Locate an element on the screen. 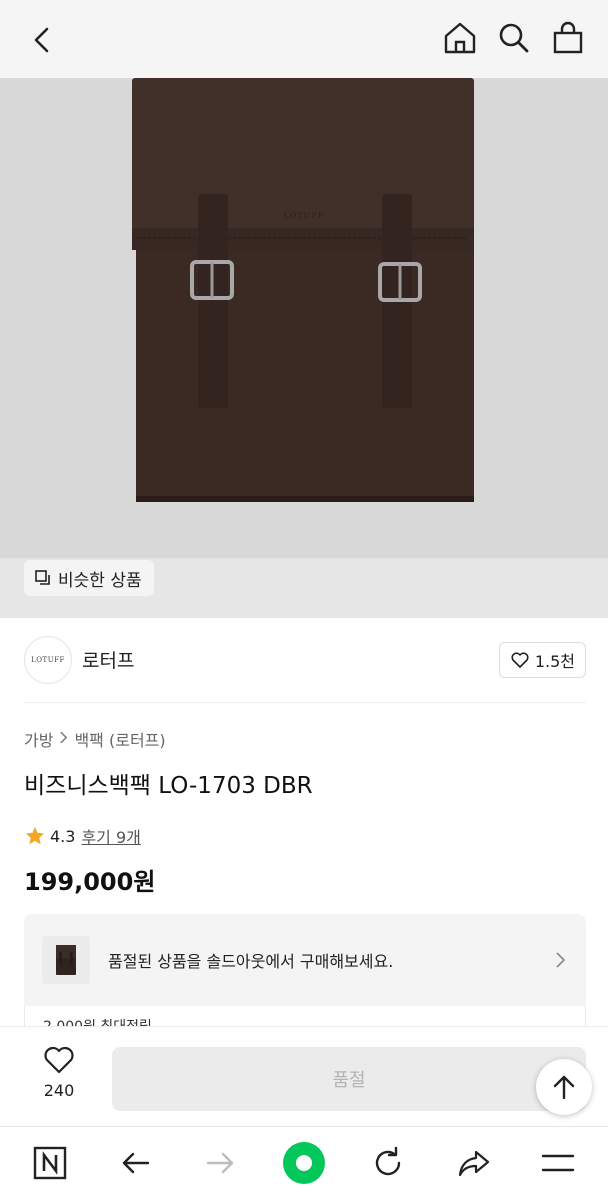  scroll-to-top-button is located at coordinates (564, 1087).